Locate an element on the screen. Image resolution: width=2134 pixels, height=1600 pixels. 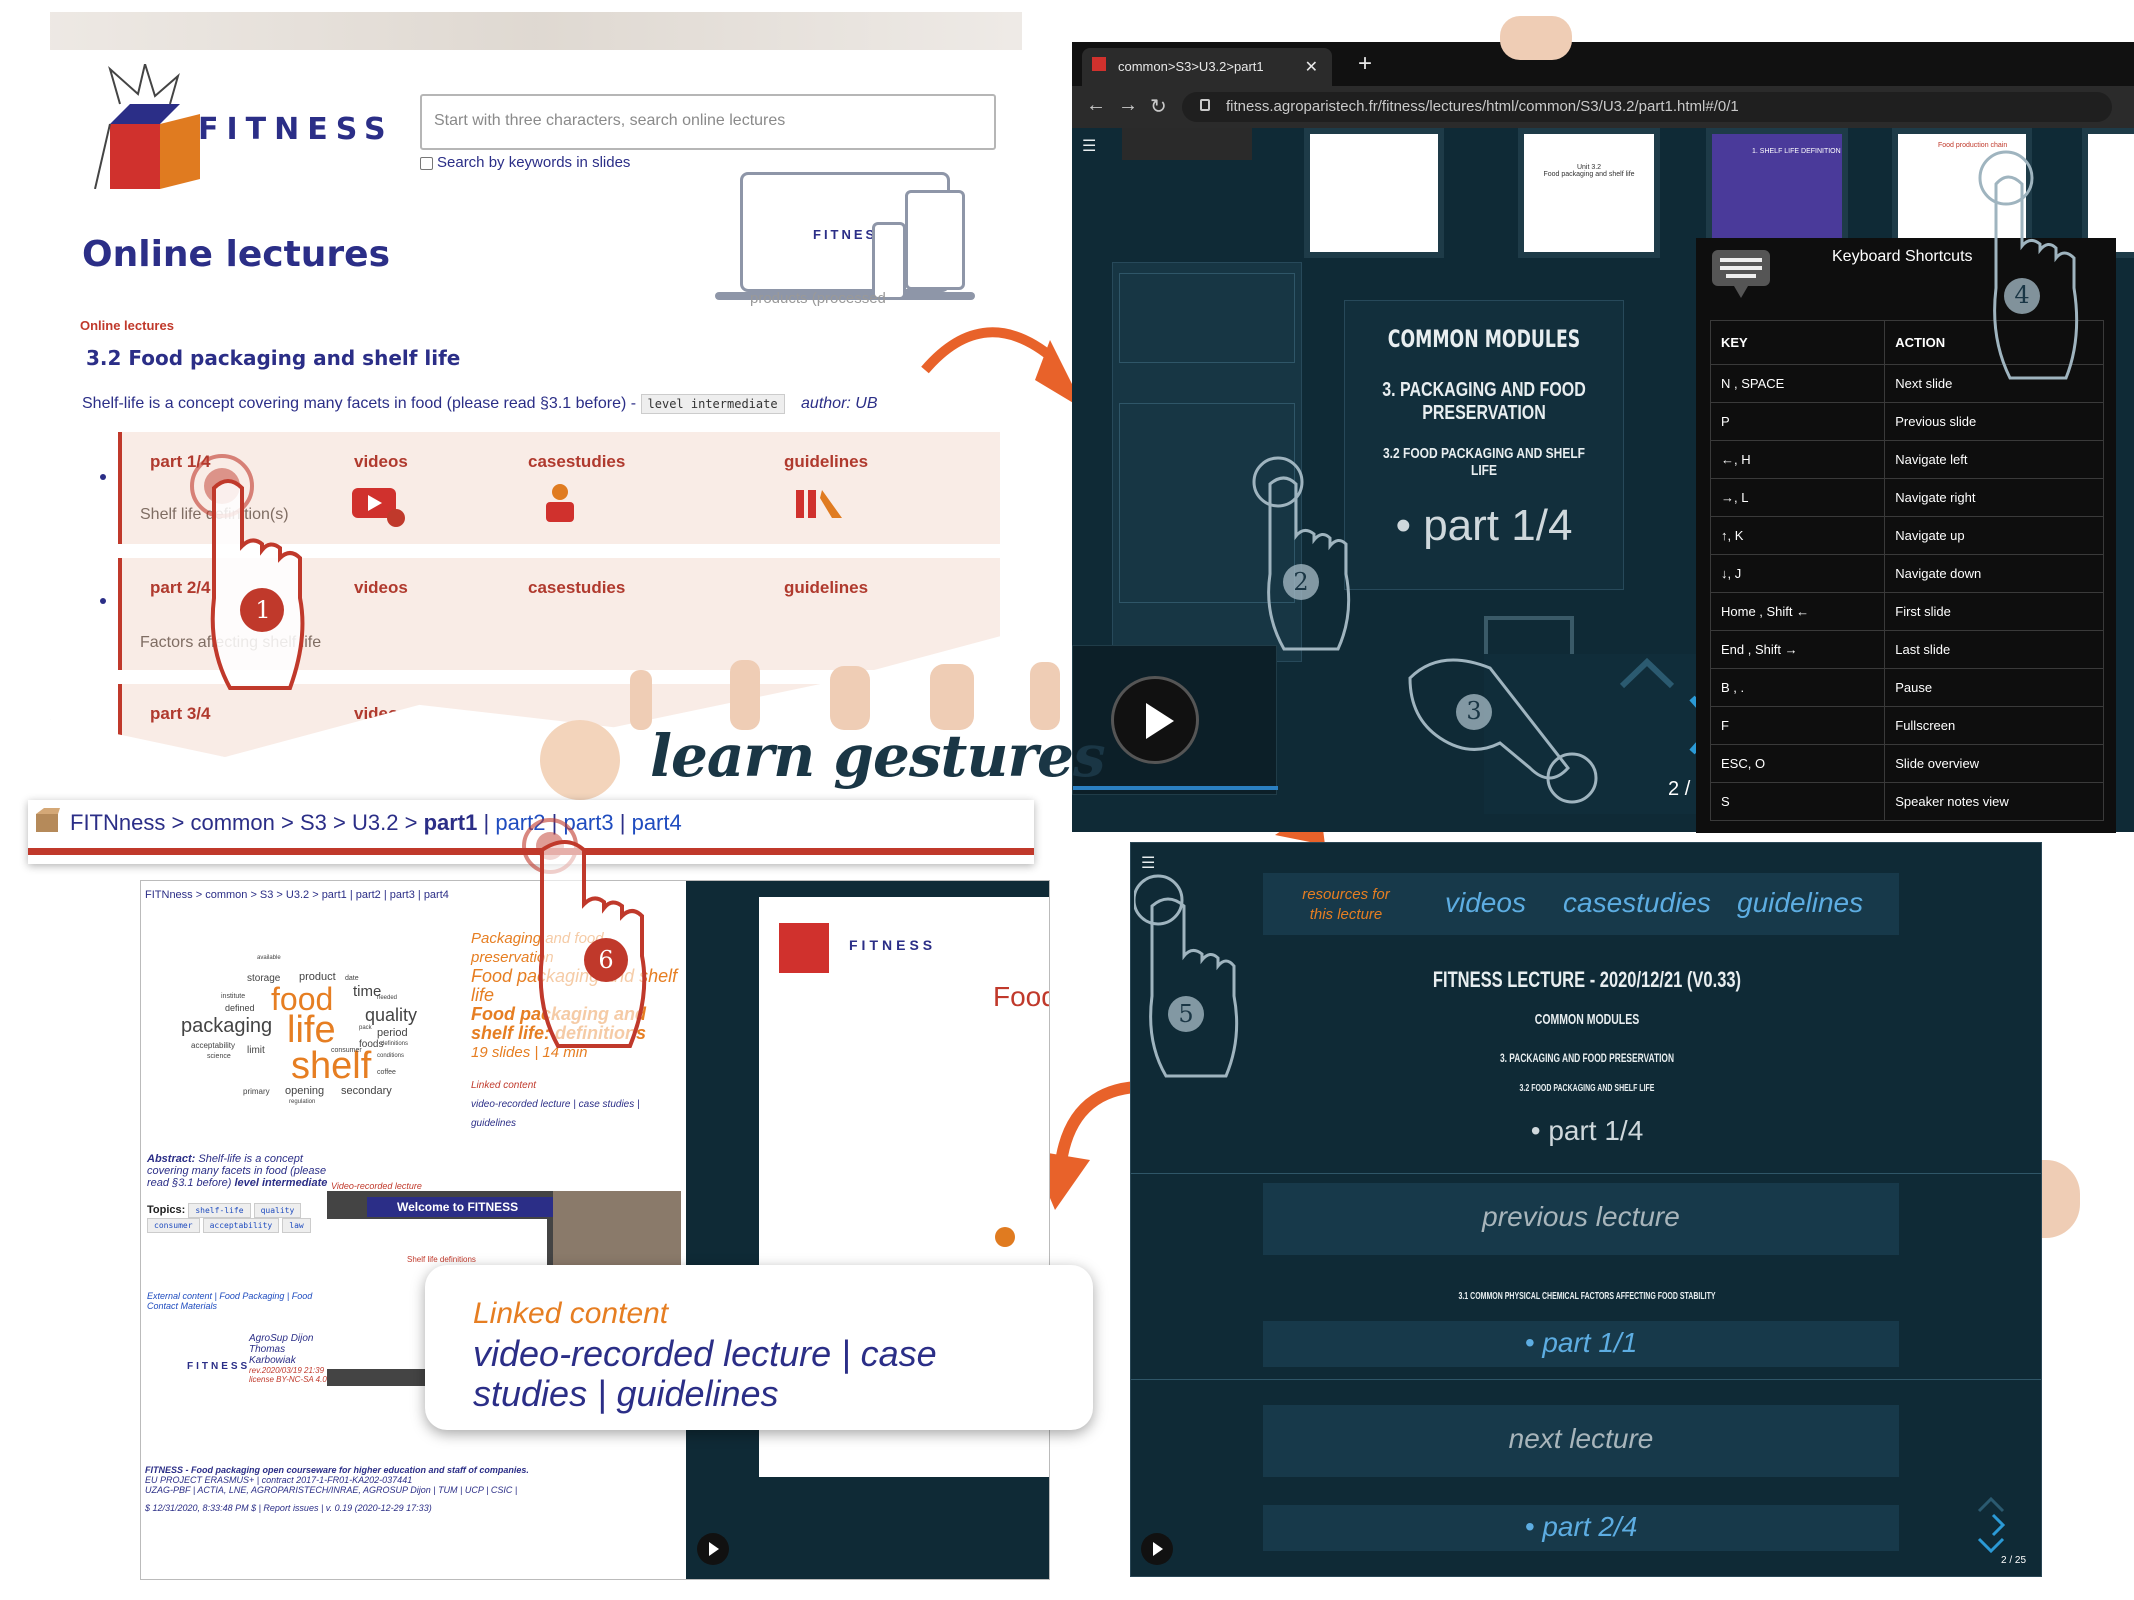
slide-counter: 2 / 25 is located at coordinates (2014, 1560).